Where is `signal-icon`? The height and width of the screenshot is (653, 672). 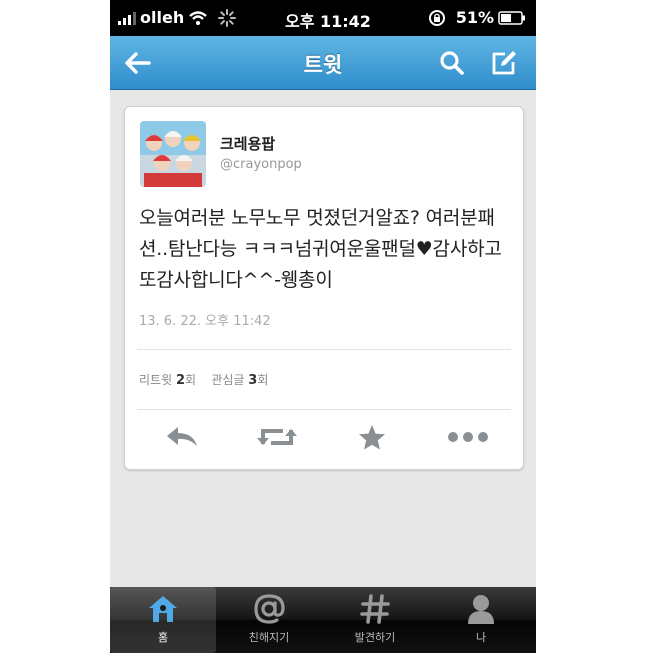 signal-icon is located at coordinates (127, 18).